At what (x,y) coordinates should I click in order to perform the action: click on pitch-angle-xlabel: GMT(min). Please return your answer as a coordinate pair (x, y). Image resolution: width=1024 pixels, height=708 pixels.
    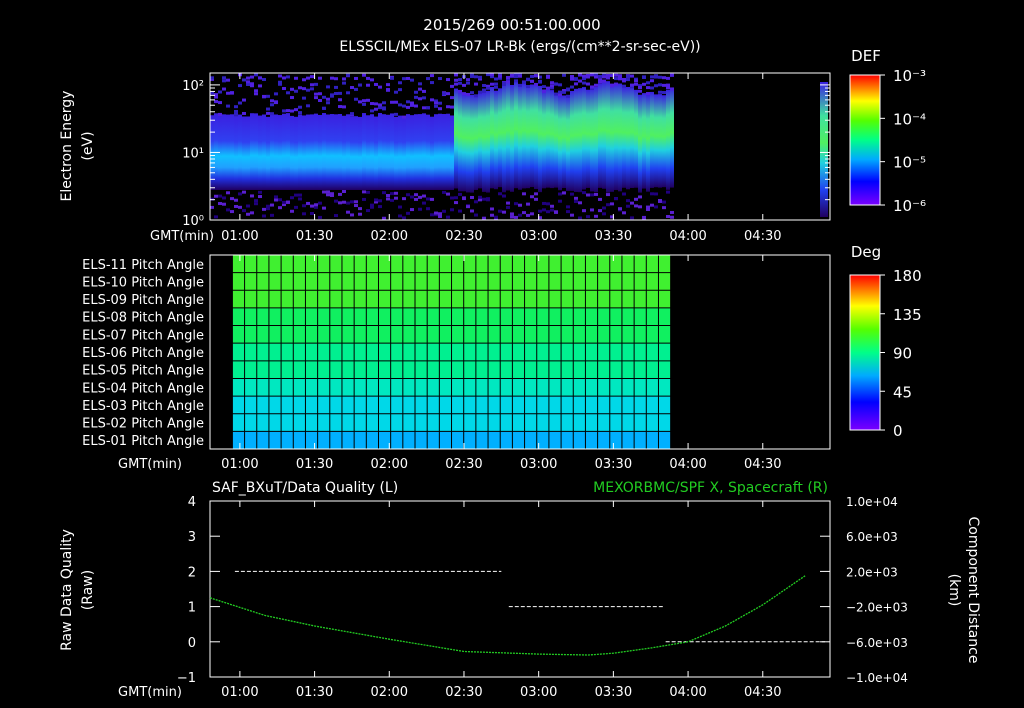
    Looking at the image, I should click on (150, 464).